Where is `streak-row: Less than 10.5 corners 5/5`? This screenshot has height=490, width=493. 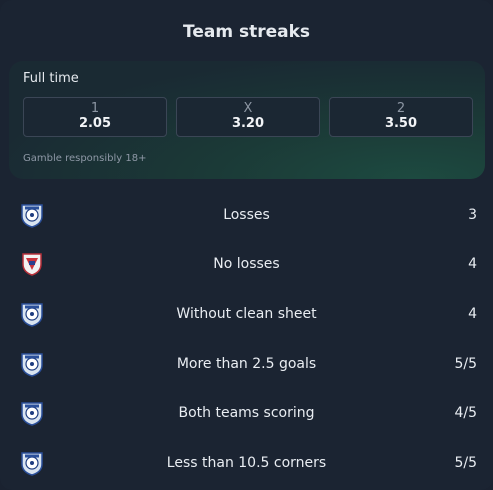
streak-row: Less than 10.5 corners 5/5 is located at coordinates (246, 463).